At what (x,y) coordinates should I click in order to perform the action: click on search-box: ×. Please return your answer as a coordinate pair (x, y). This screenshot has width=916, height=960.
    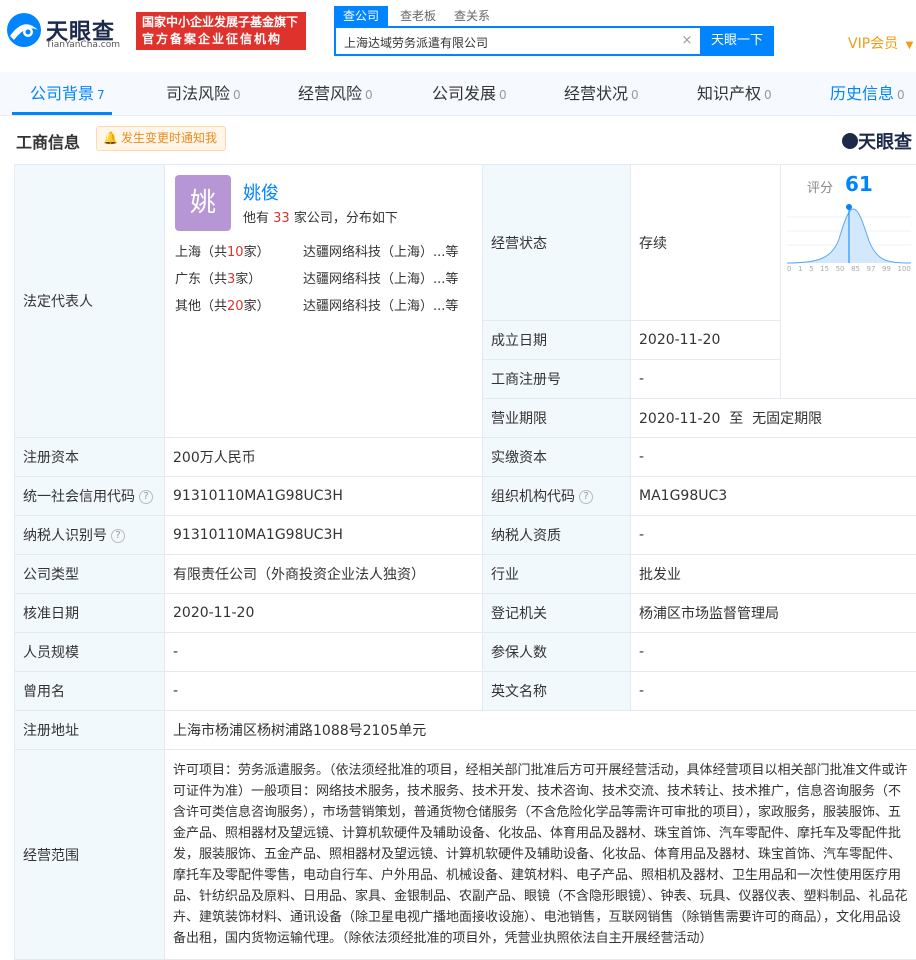
    Looking at the image, I should click on (517, 41).